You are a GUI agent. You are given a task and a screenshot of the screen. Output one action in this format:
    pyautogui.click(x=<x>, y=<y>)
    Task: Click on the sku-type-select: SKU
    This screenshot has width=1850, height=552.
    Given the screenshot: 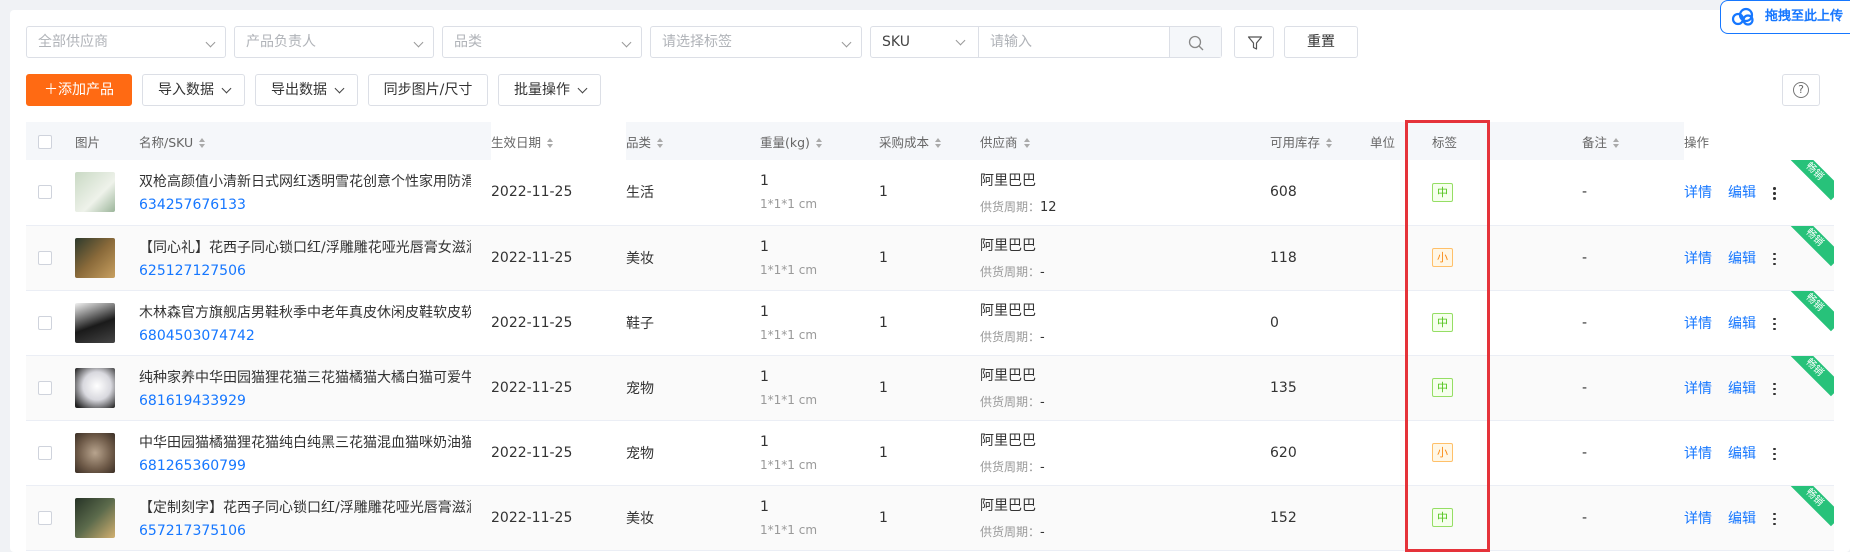 What is the action you would take?
    pyautogui.click(x=925, y=42)
    